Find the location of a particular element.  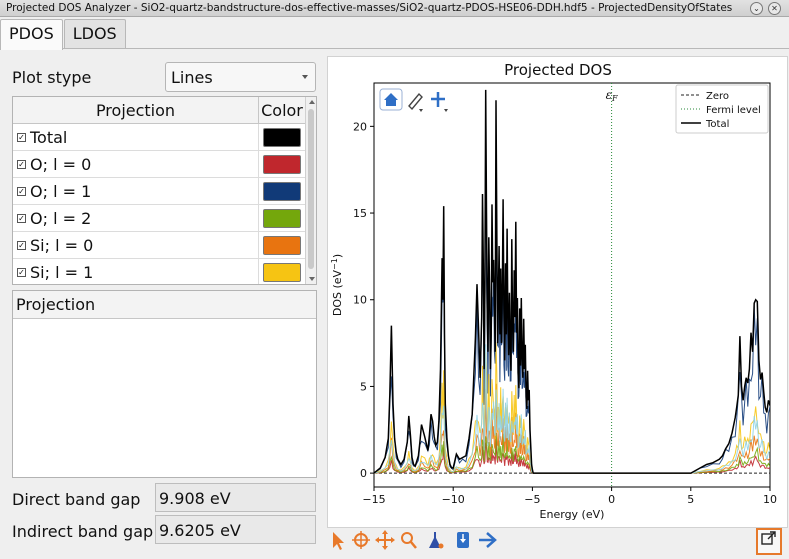

projection-cell: ✓ O; l = 0 is located at coordinates (136, 164).